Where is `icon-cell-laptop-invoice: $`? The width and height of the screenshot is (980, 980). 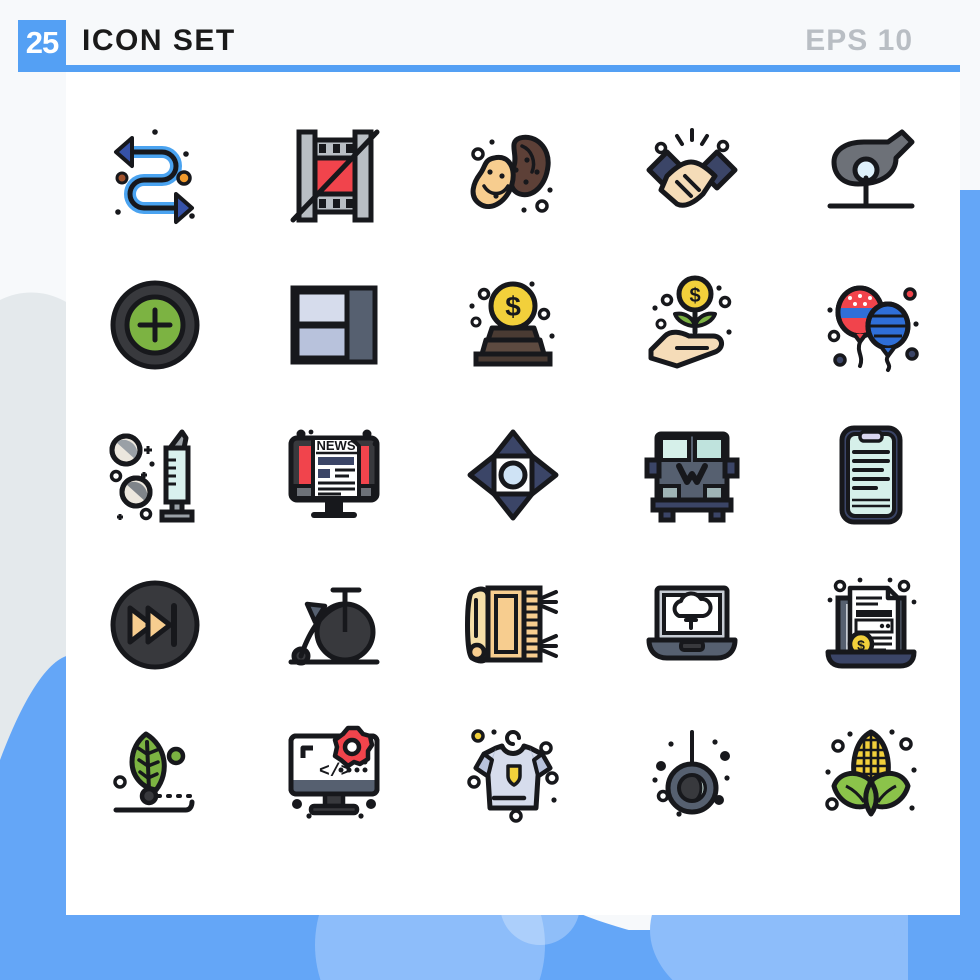
icon-cell-laptop-invoice: $ is located at coordinates (870, 625).